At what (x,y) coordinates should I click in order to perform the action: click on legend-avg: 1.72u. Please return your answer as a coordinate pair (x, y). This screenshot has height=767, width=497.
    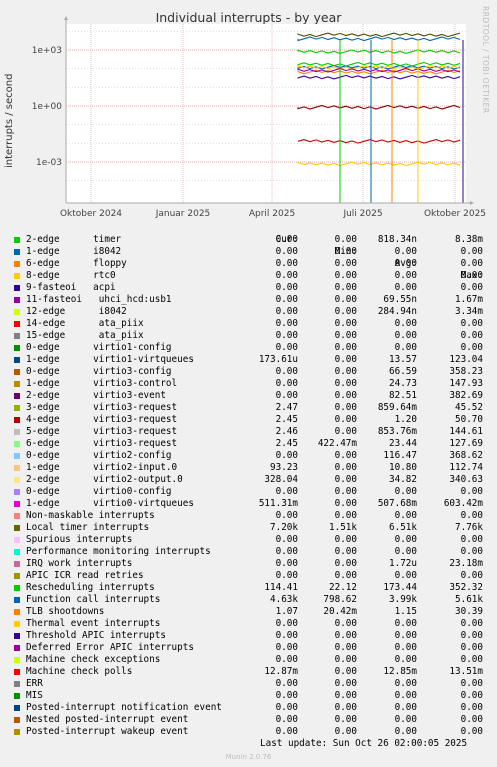
    Looking at the image, I should click on (403, 563).